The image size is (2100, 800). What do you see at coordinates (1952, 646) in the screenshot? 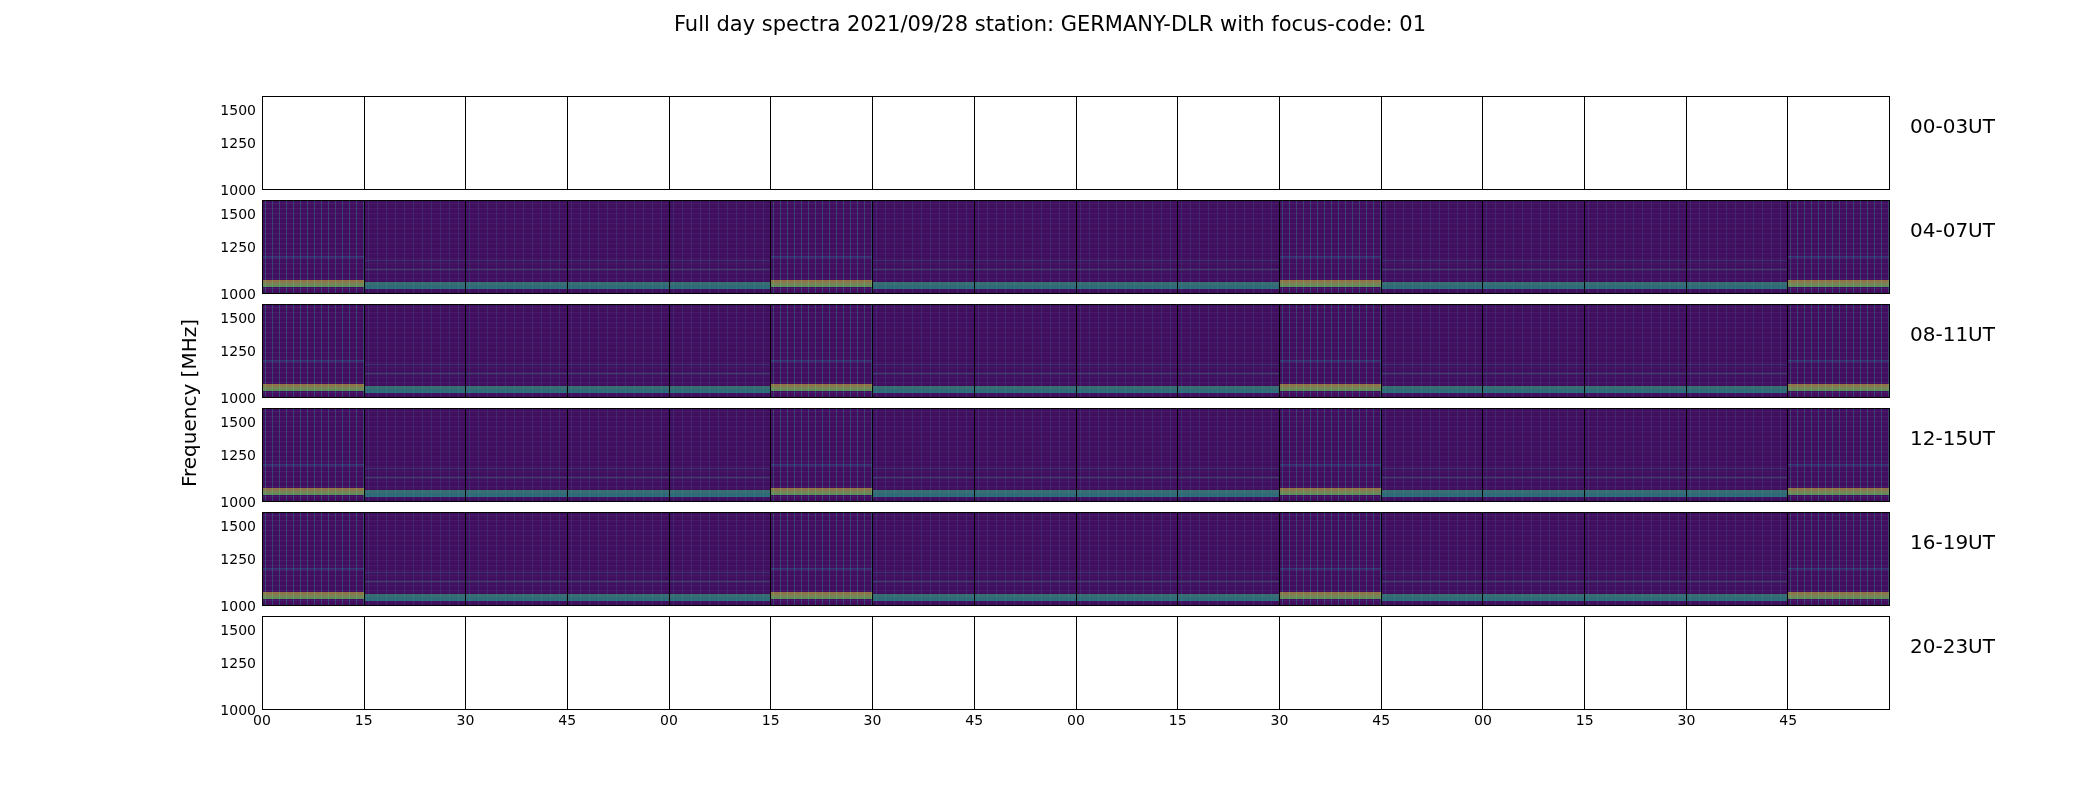
I see `row-label: 20-23UT` at bounding box center [1952, 646].